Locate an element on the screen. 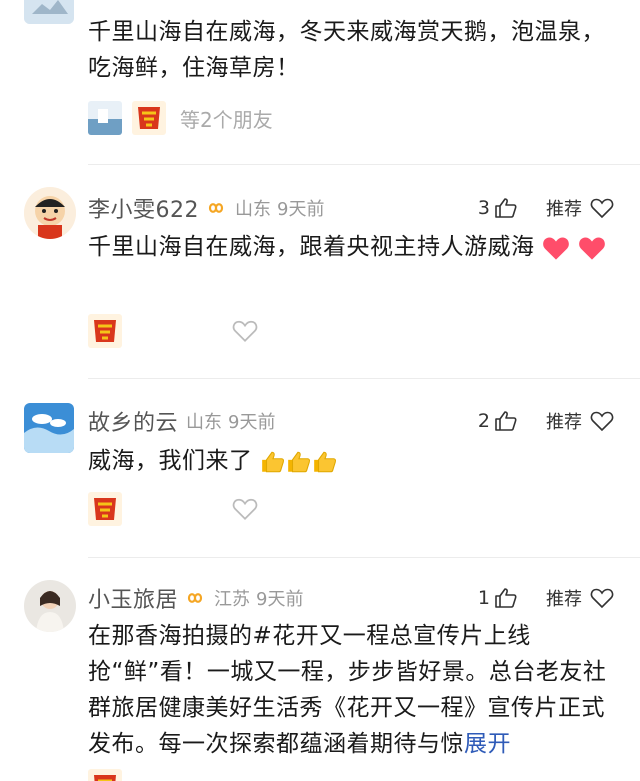 This screenshot has width=640, height=781. comment-text-content: 威海，我们来了 is located at coordinates (170, 461).